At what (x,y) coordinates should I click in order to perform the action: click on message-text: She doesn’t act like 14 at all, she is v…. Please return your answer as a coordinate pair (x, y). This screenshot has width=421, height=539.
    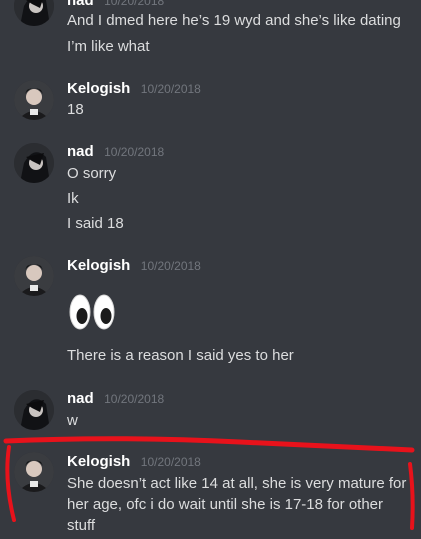
    Looking at the image, I should click on (237, 504).